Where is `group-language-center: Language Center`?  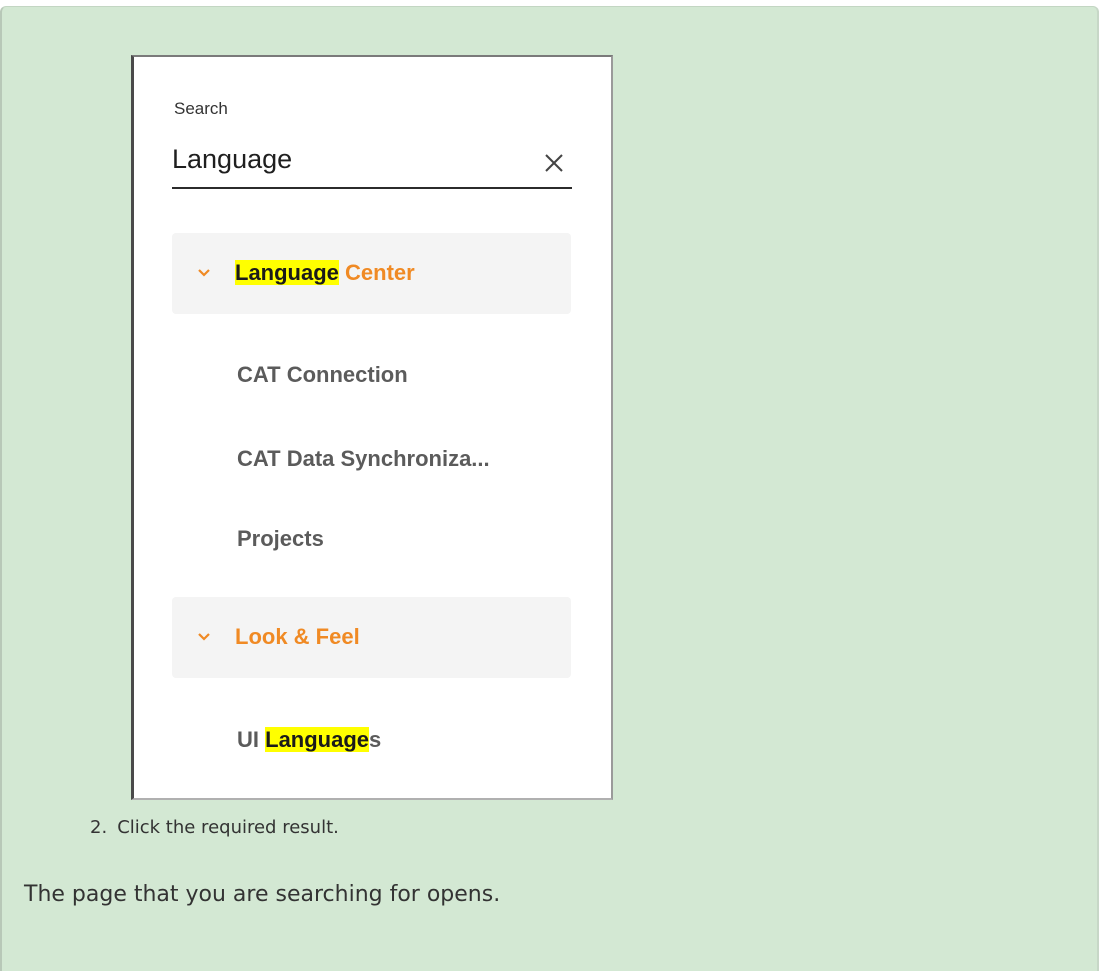 group-language-center: Language Center is located at coordinates (371, 273).